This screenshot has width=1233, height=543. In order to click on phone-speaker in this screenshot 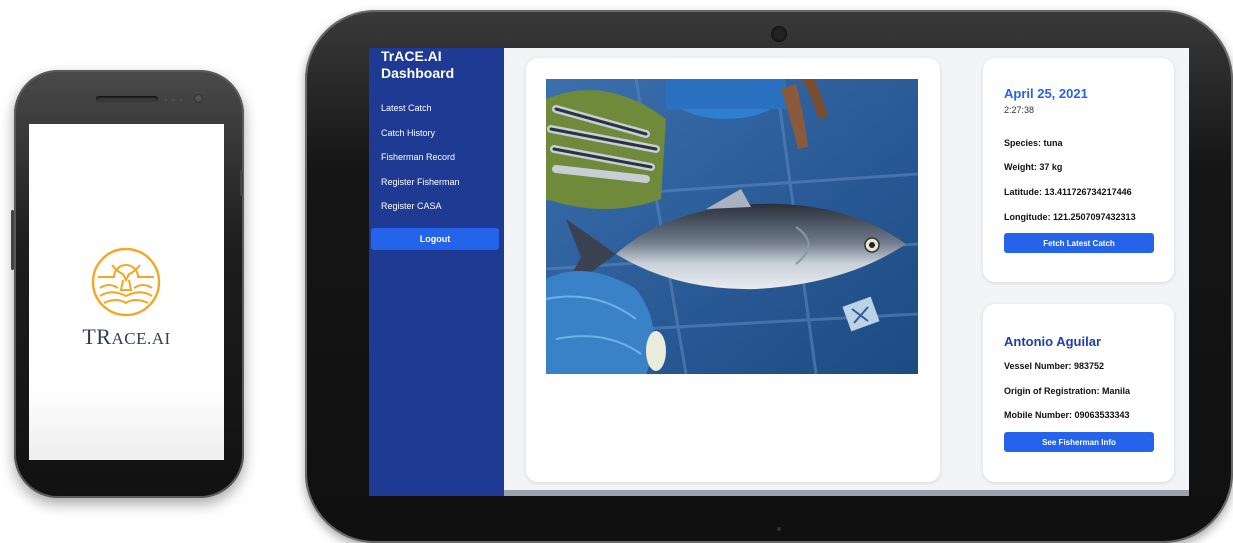, I will do `click(127, 99)`.